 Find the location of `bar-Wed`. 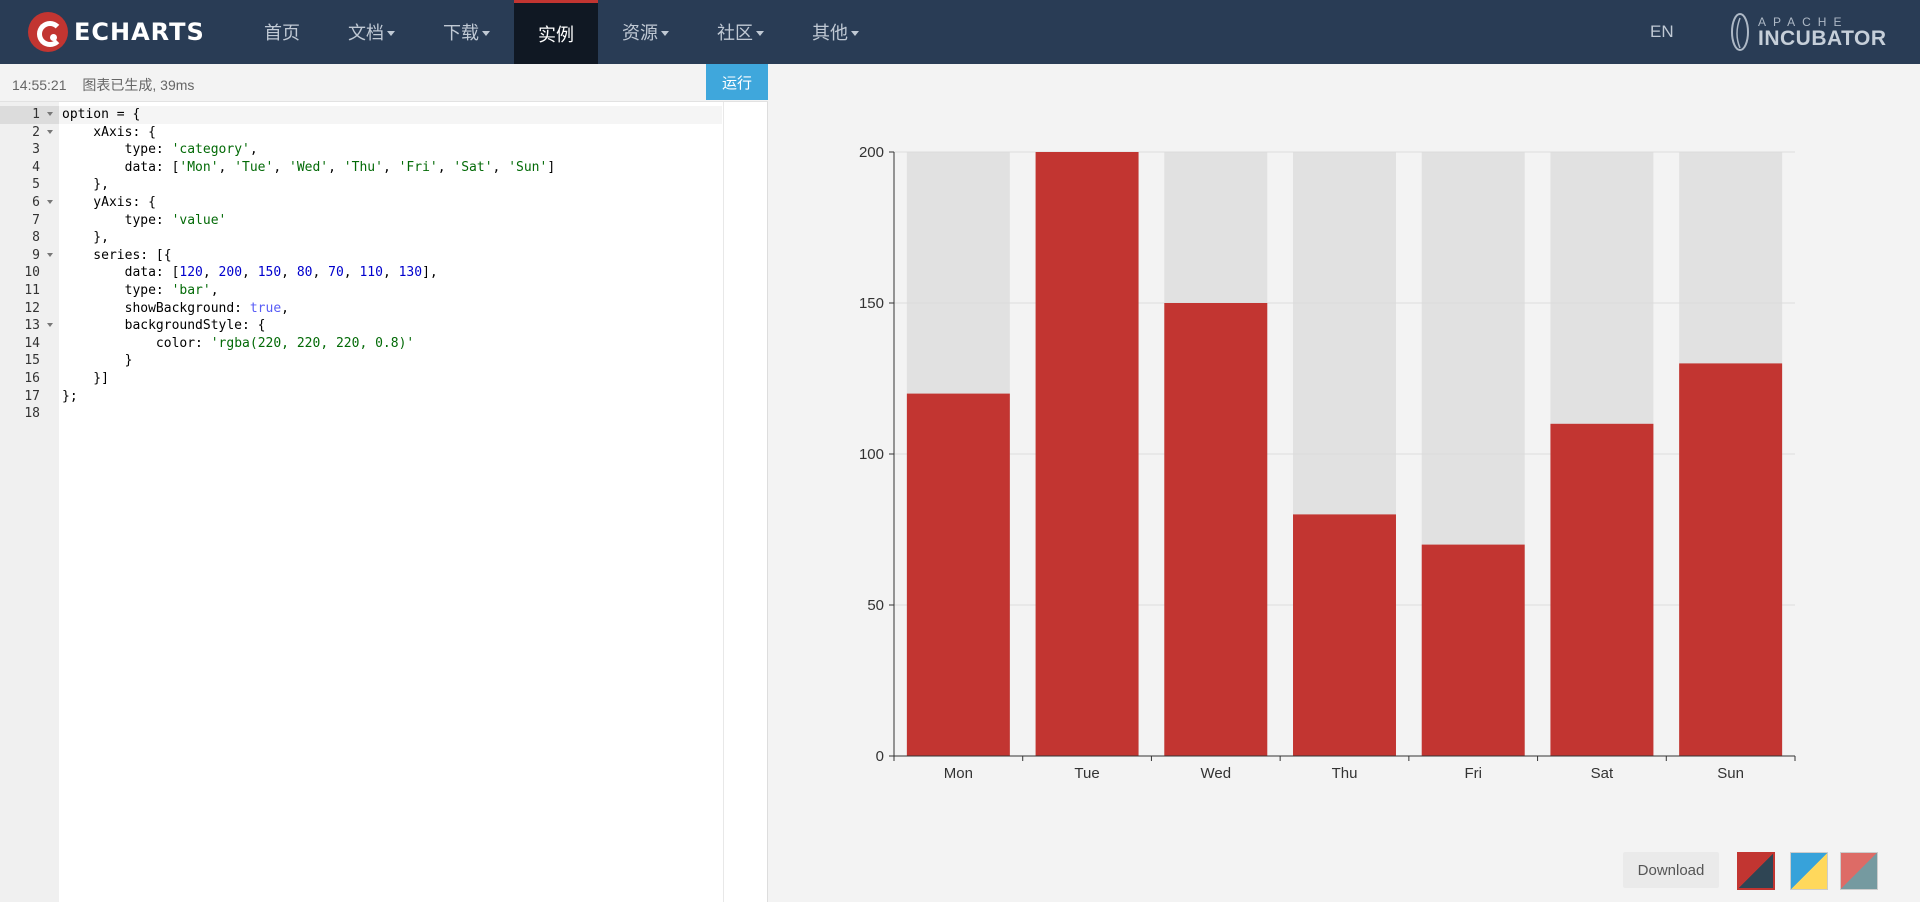

bar-Wed is located at coordinates (1216, 529).